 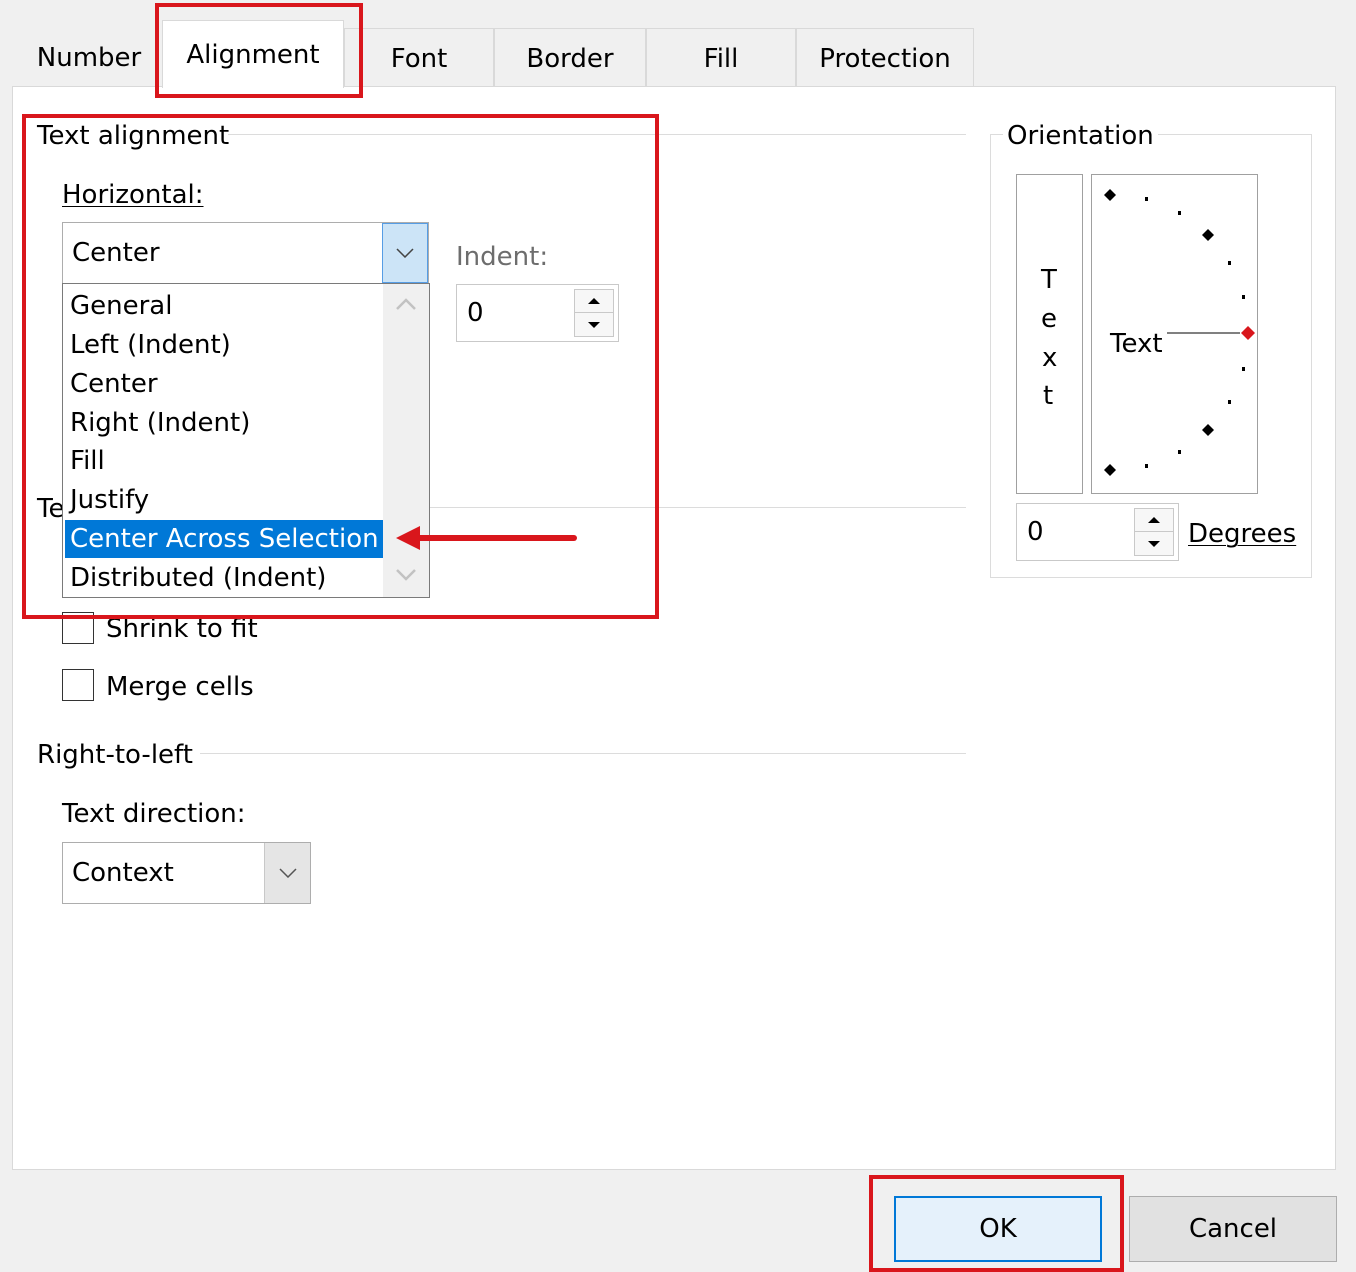 What do you see at coordinates (186, 873) in the screenshot?
I see `text-direction-combo: Context` at bounding box center [186, 873].